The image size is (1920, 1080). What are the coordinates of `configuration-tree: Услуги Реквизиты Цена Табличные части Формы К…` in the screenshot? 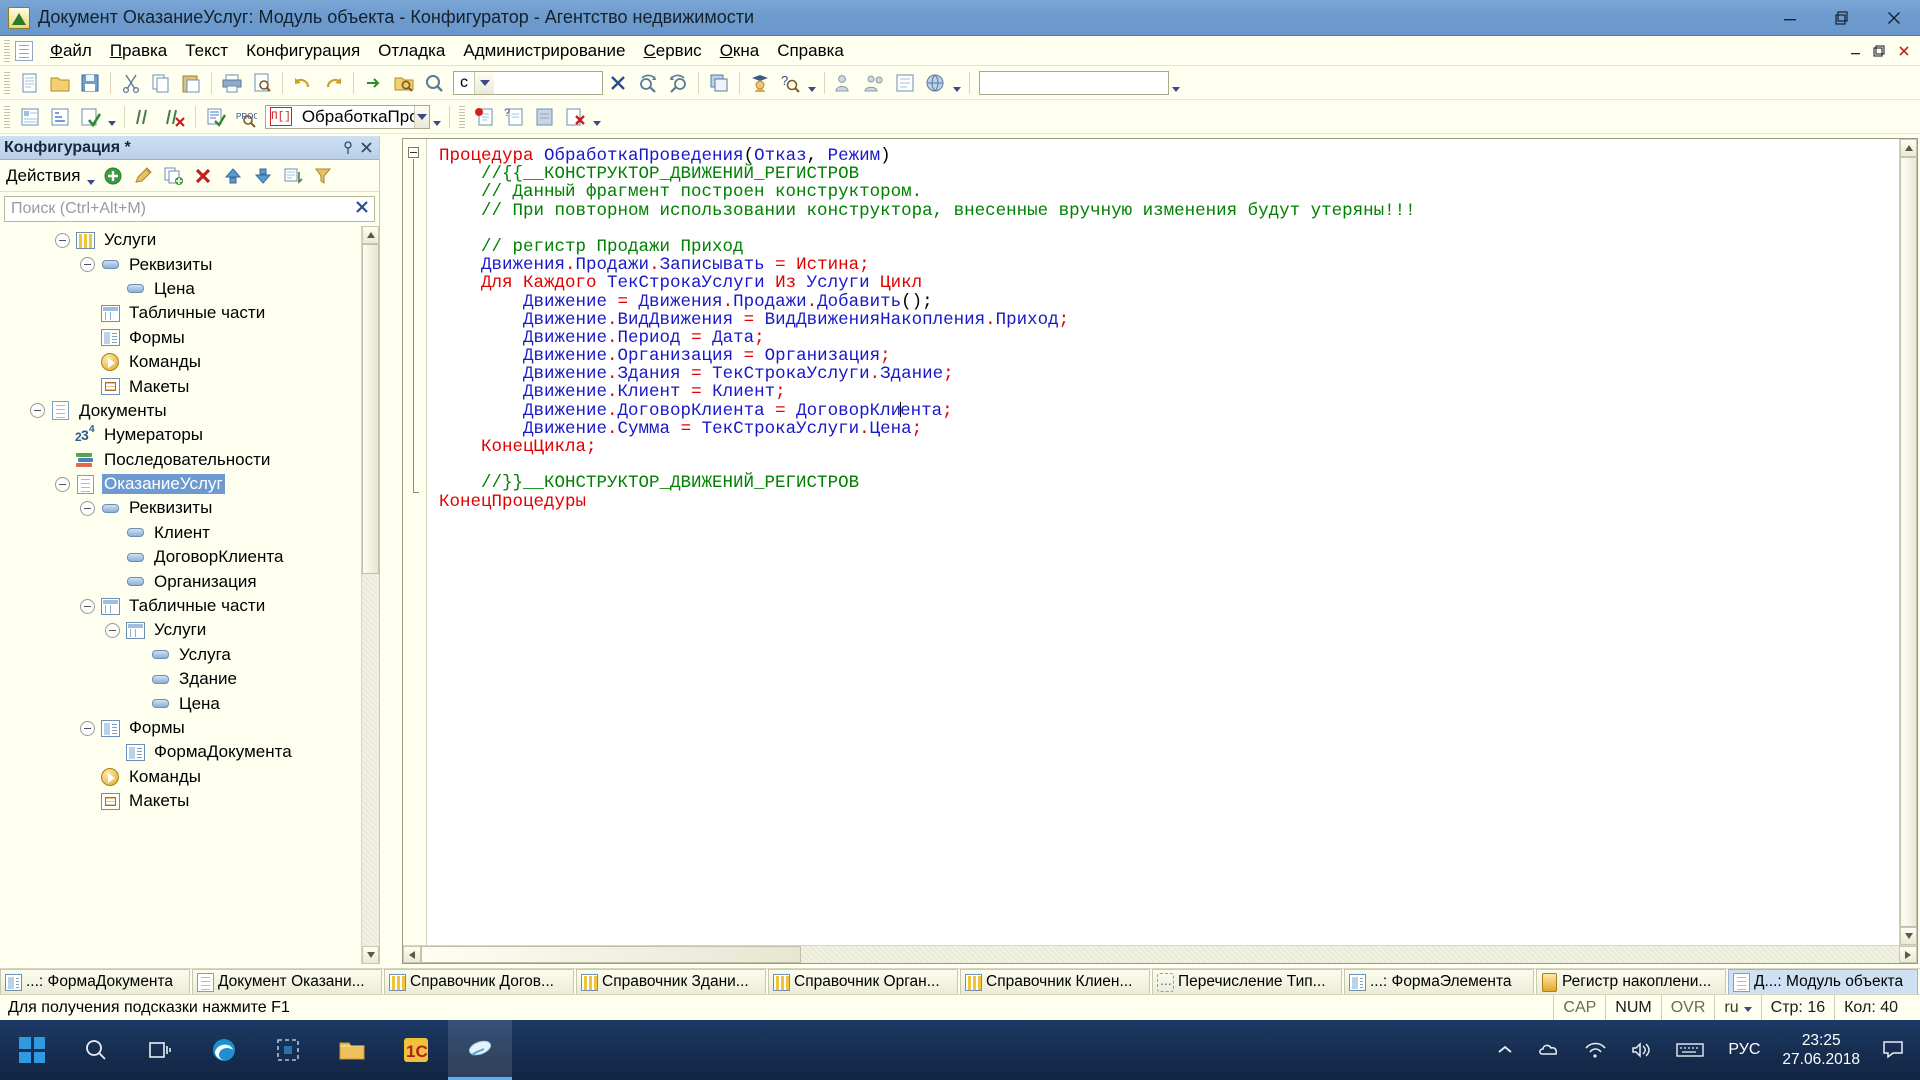 It's located at (180, 595).